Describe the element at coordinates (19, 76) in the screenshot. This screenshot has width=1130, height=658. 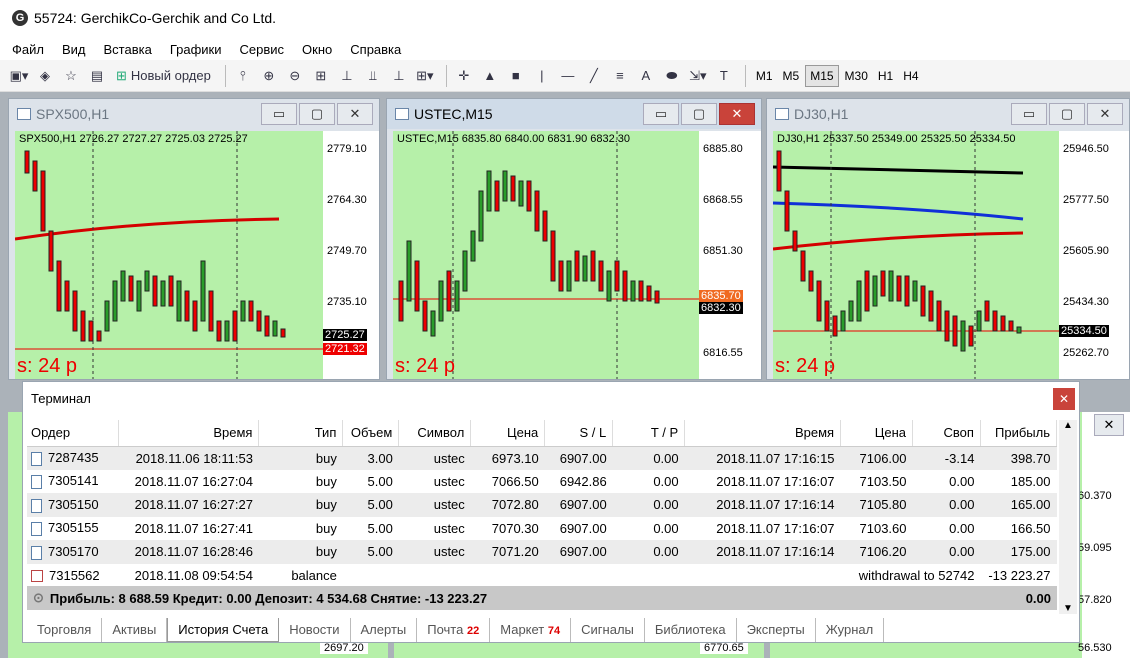
I see `new-chart-icon: ▣▾` at that location.